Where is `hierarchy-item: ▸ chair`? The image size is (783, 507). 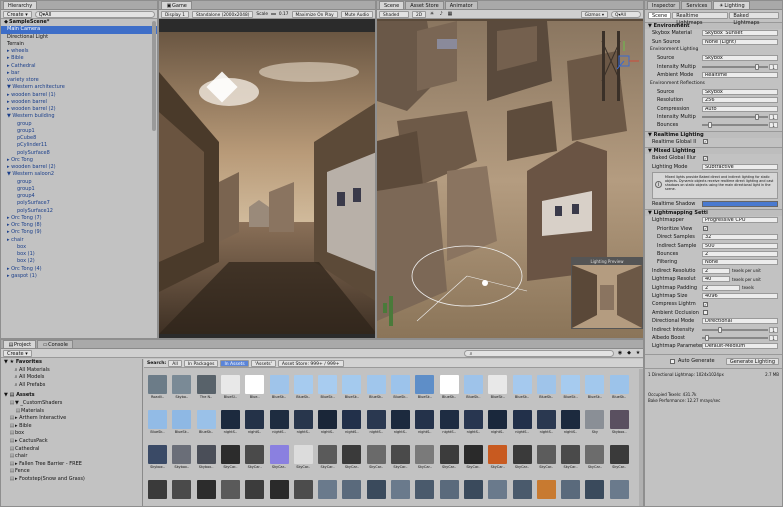
hierarchy-item: ▸ chair is located at coordinates (79, 240).